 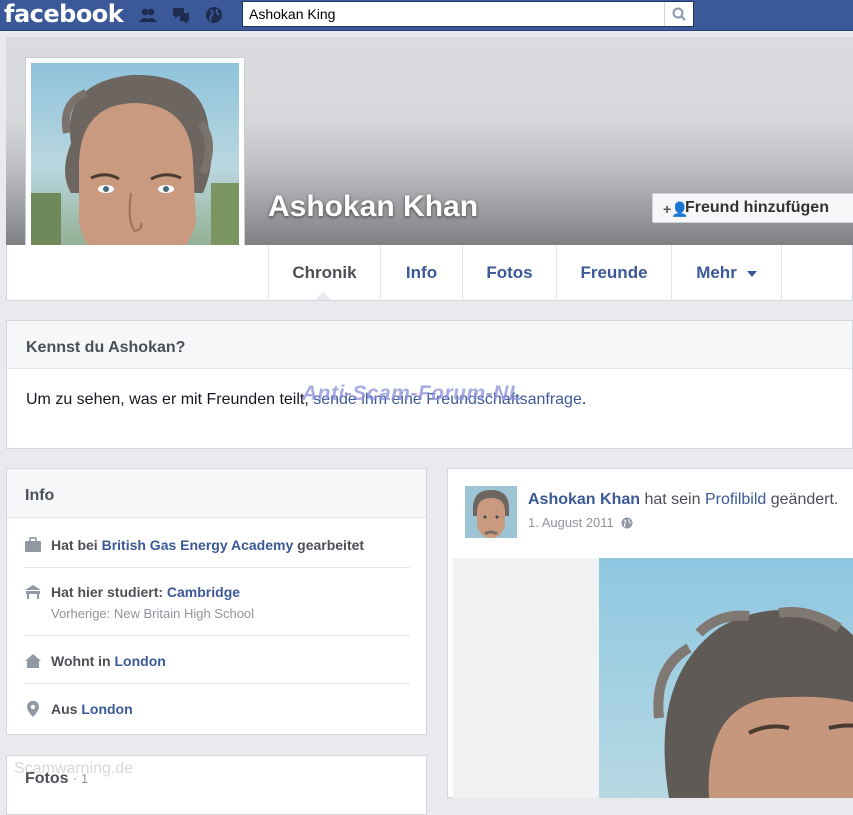 I want to click on post-photo, so click(x=726, y=678).